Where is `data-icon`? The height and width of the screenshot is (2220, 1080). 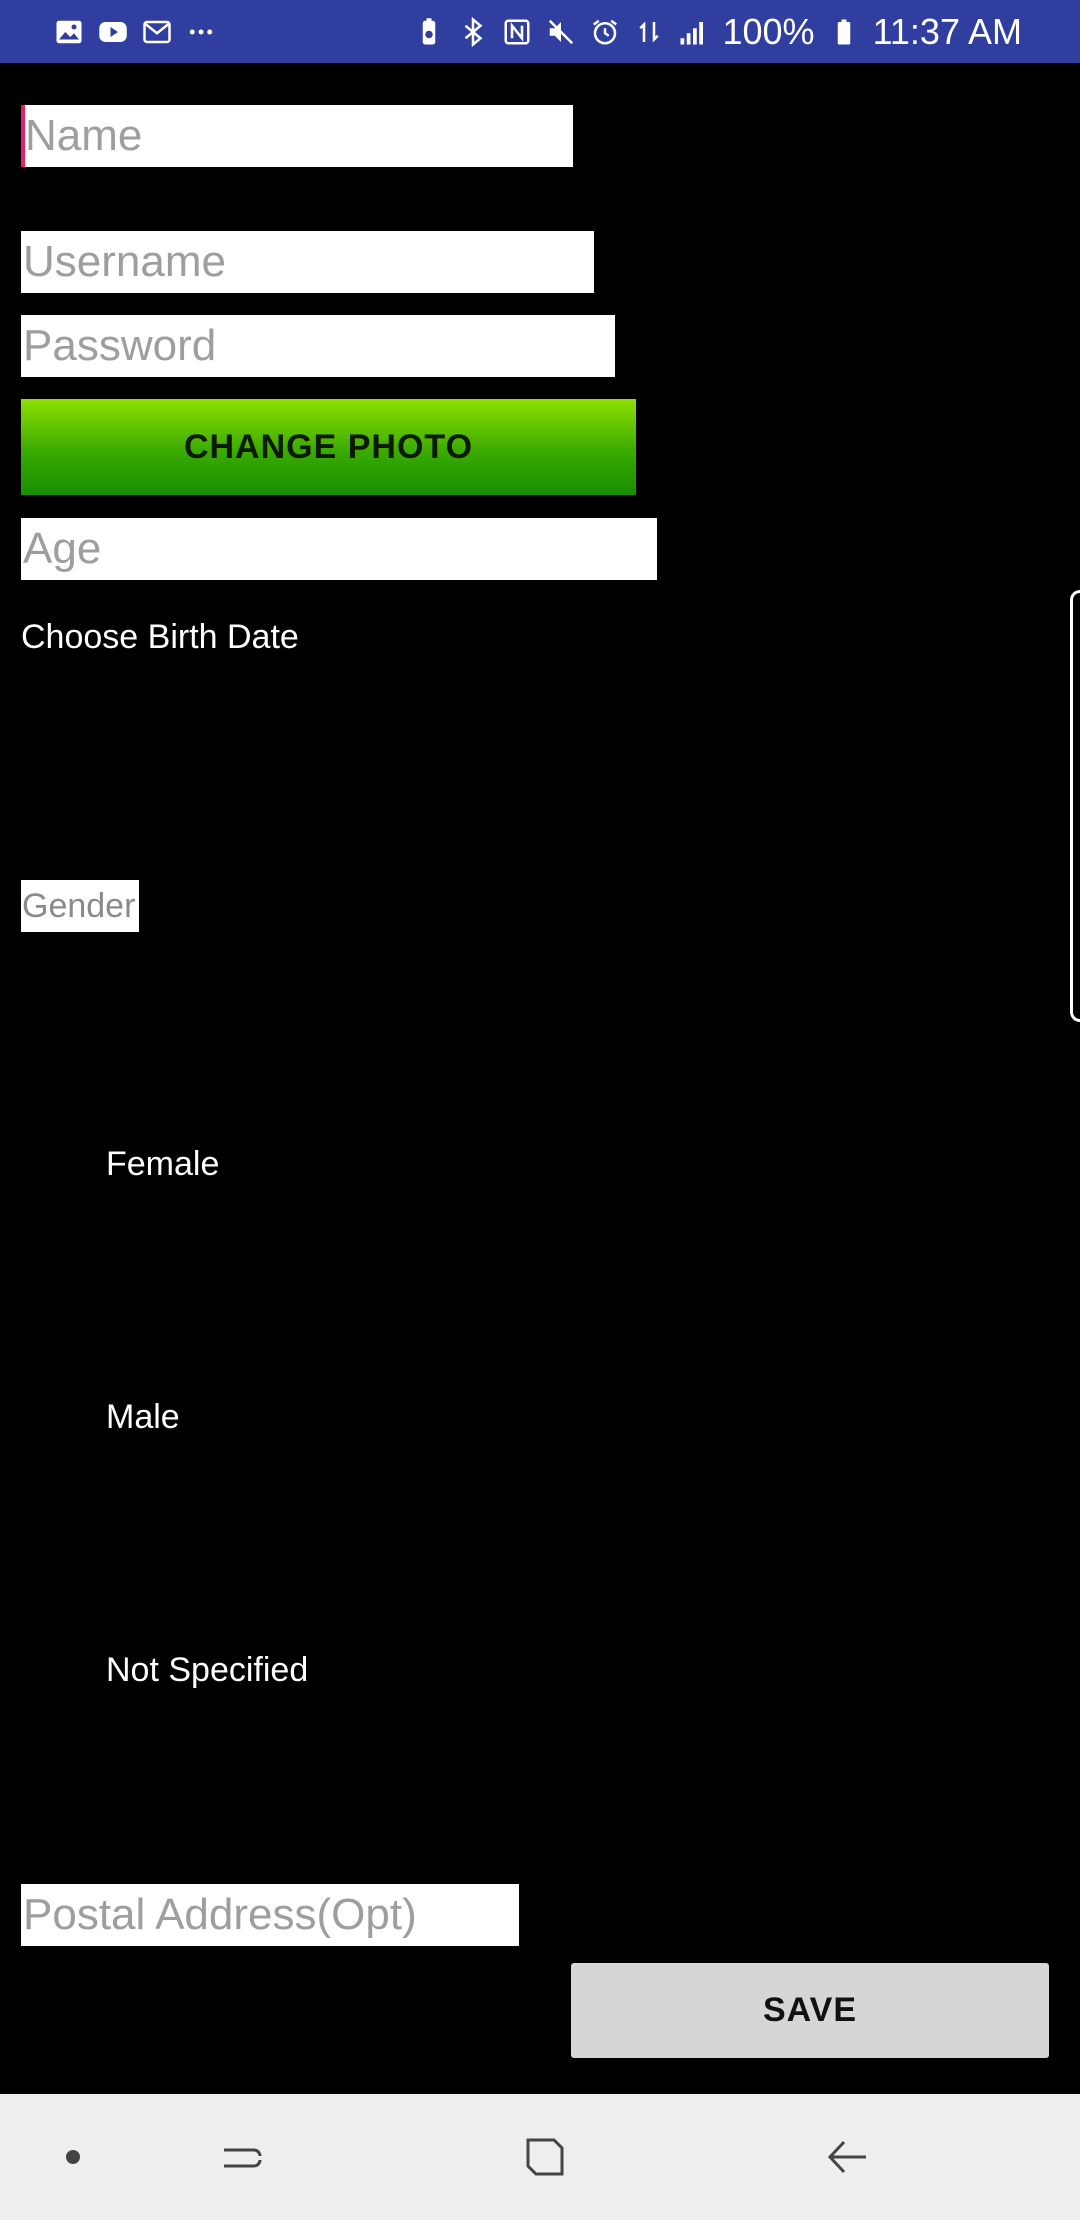 data-icon is located at coordinates (649, 32).